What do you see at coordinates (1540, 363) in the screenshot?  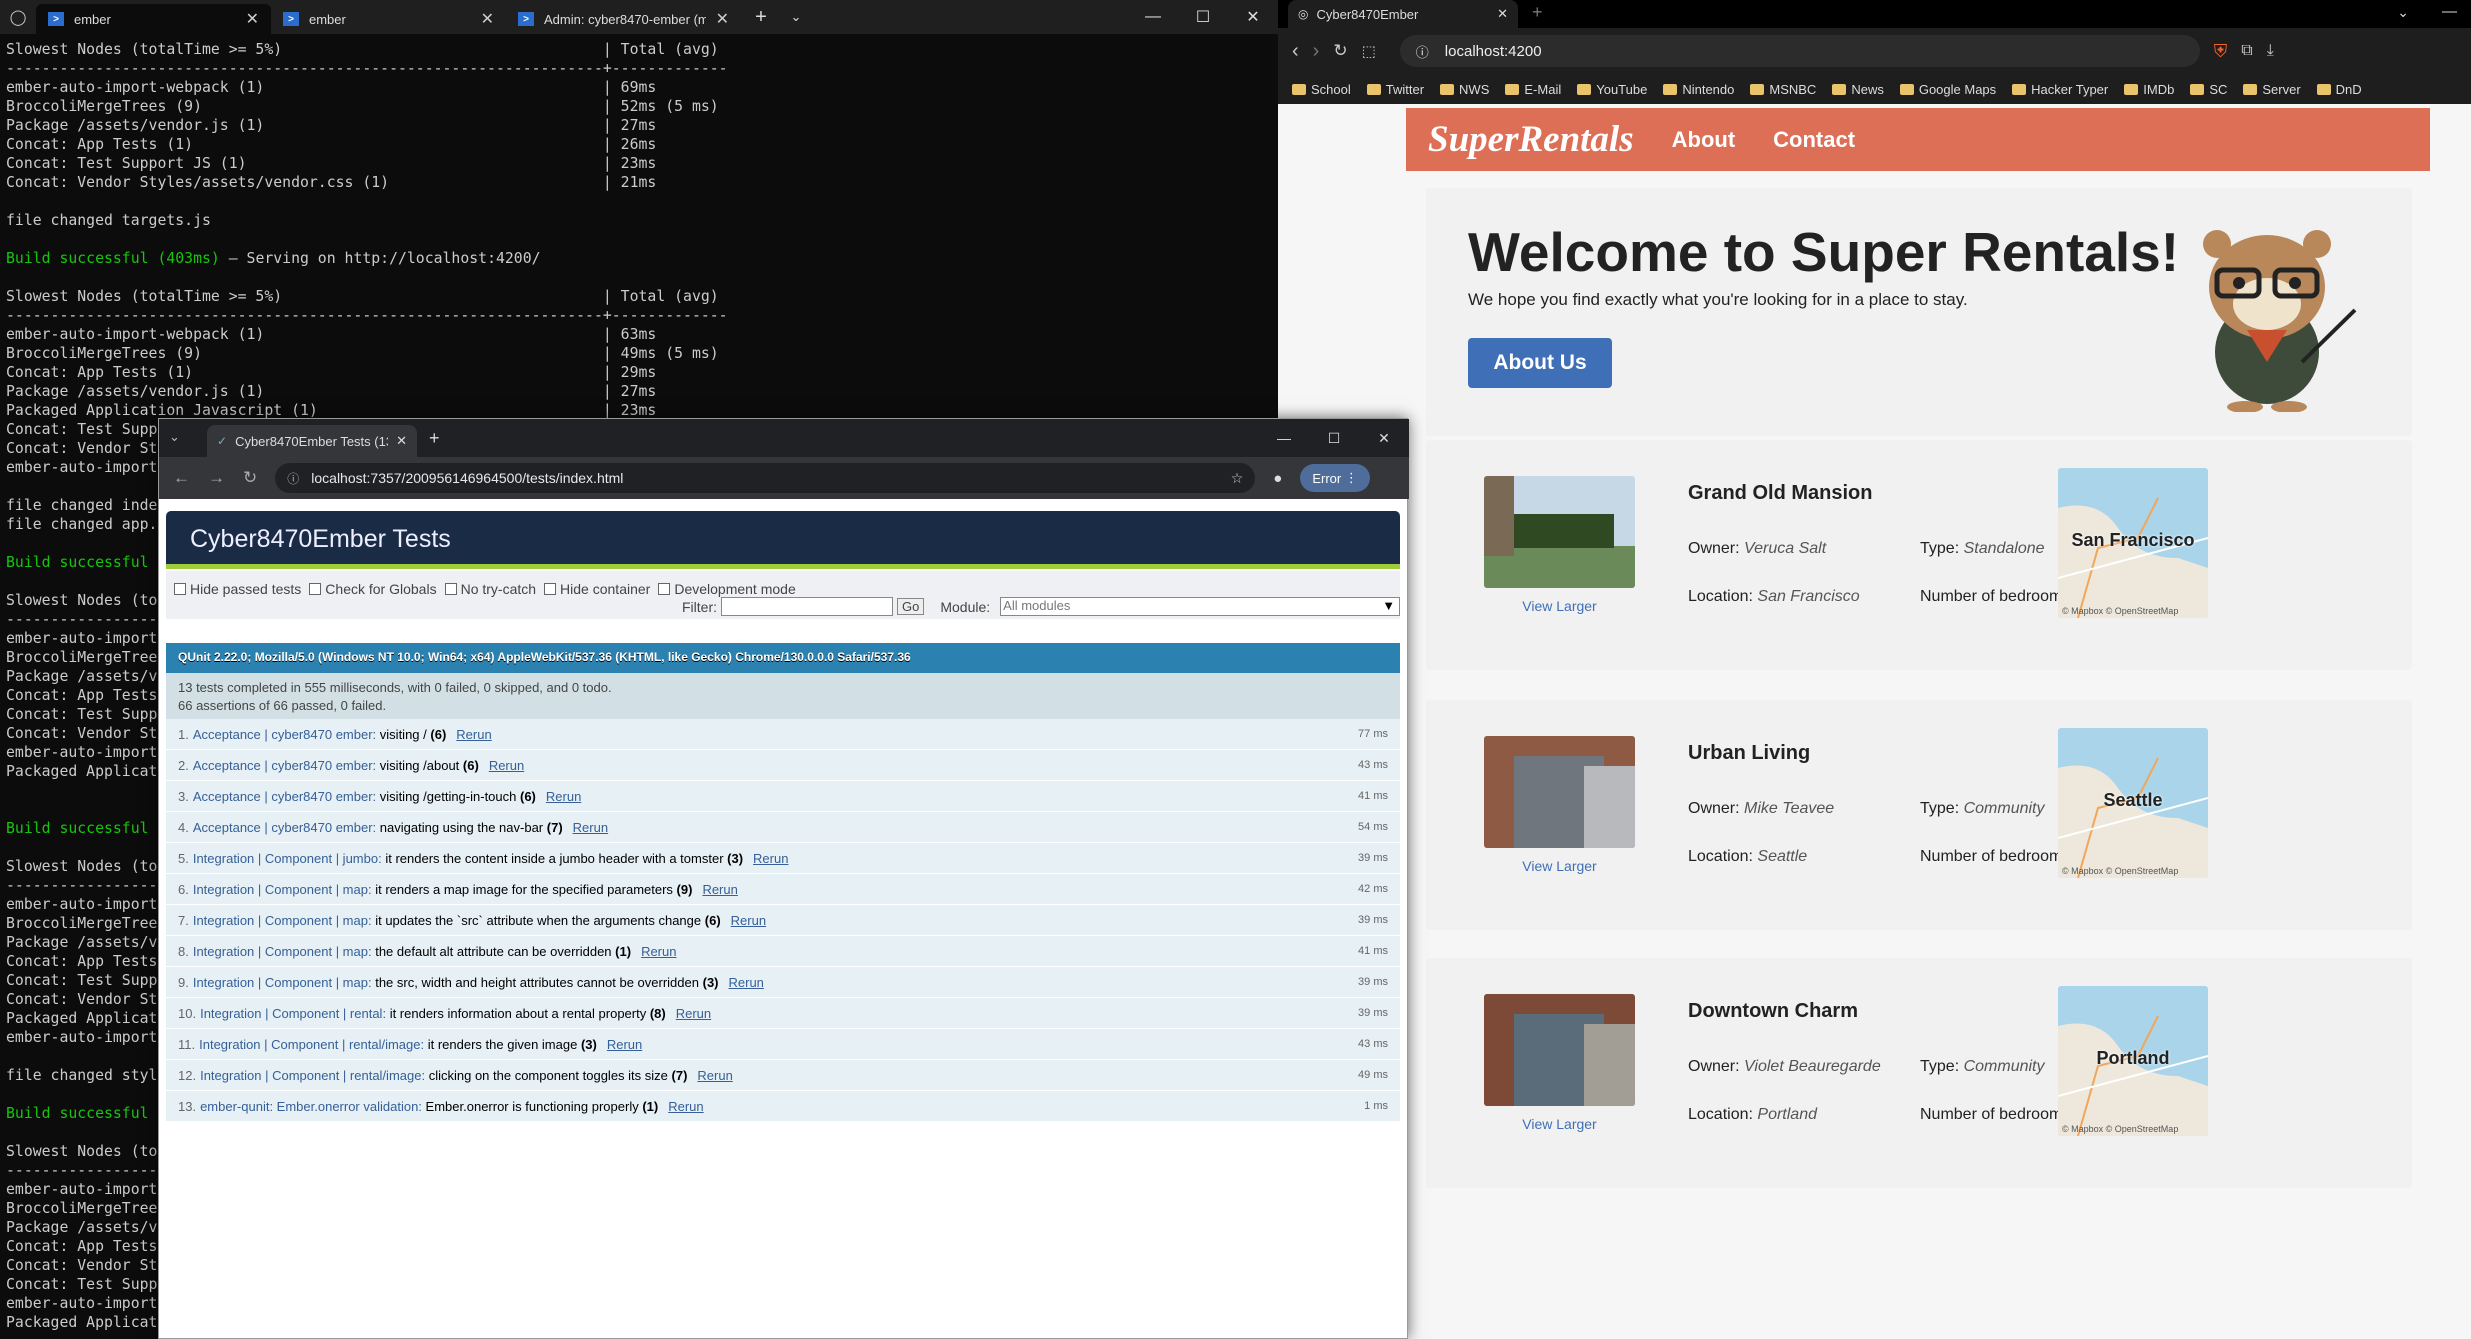 I see `about-us-button: About Us` at bounding box center [1540, 363].